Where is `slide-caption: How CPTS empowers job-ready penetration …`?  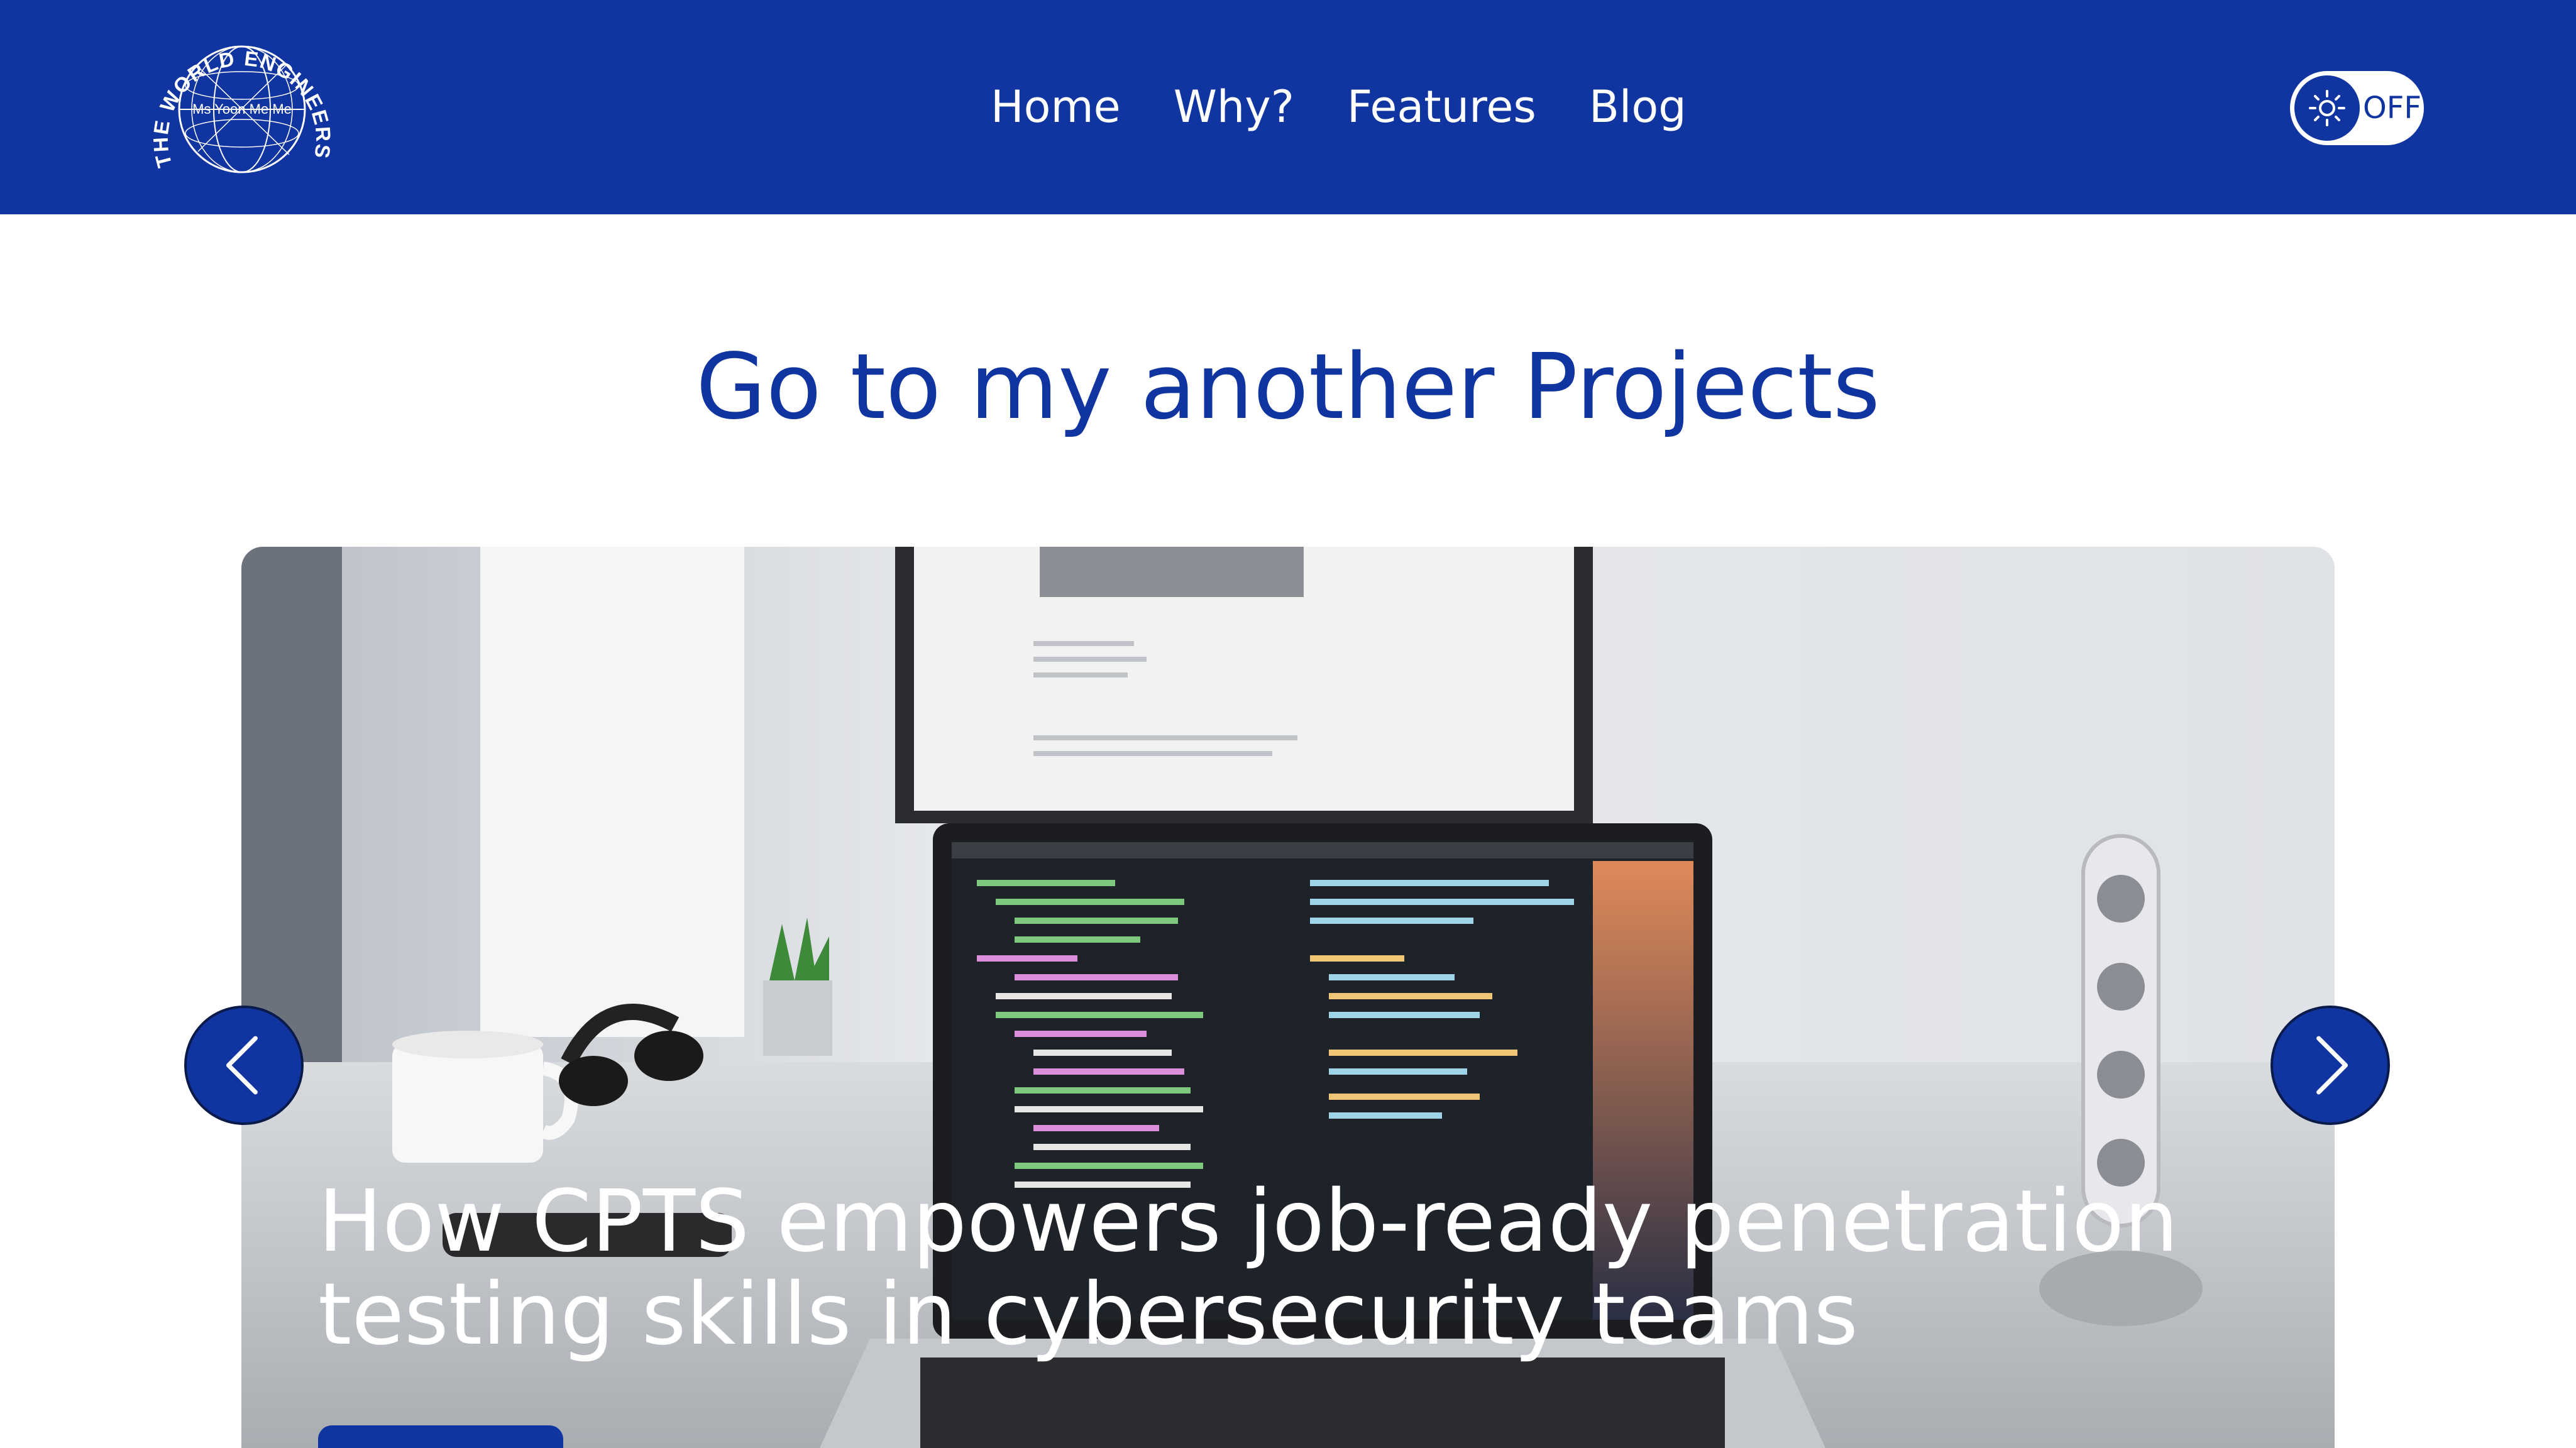
slide-caption: How CPTS empowers job-ready penetration … is located at coordinates (1248, 1268).